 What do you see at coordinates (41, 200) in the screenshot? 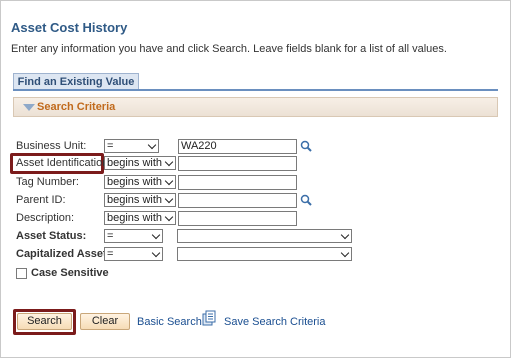
I see `parent-id-label: Parent ID:` at bounding box center [41, 200].